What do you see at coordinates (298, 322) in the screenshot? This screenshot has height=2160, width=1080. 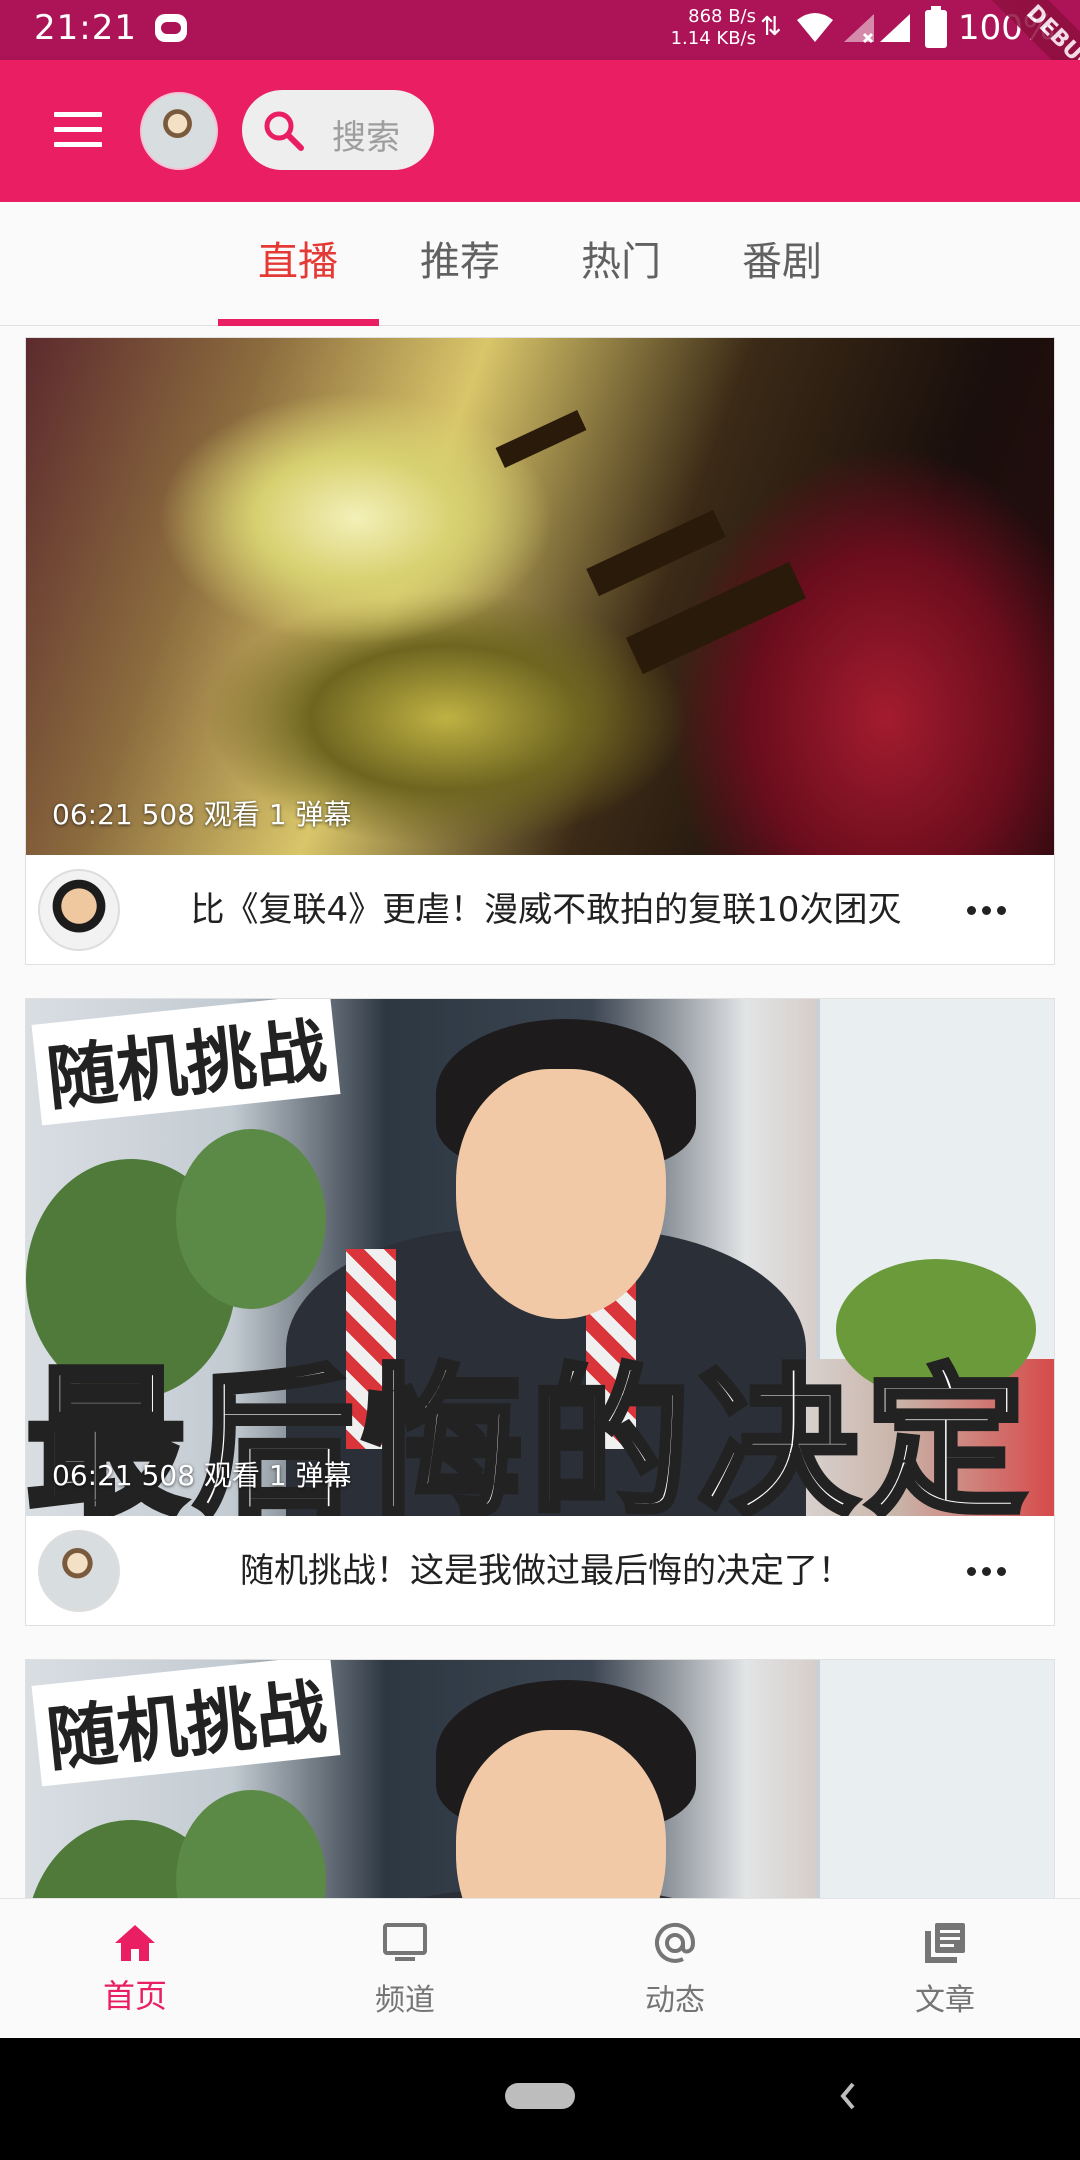 I see `tab-indicator` at bounding box center [298, 322].